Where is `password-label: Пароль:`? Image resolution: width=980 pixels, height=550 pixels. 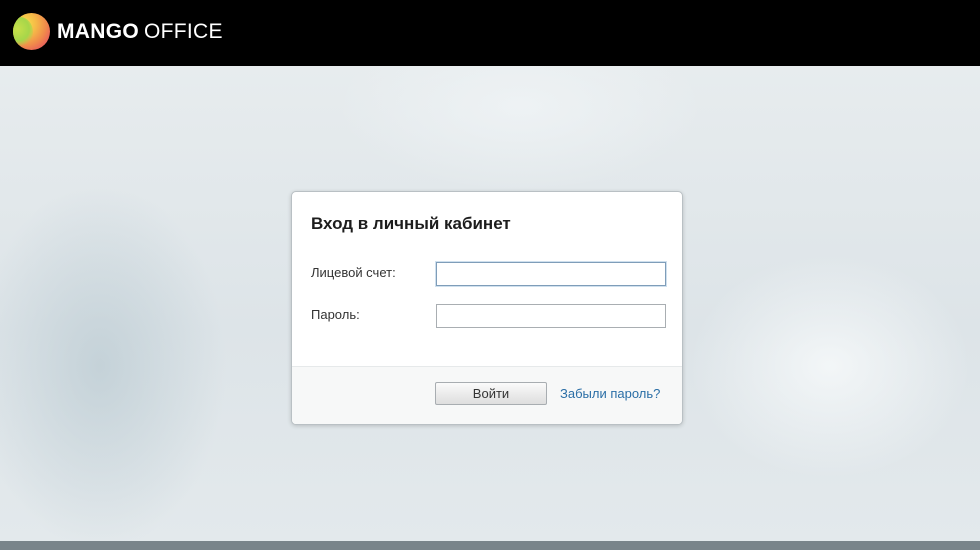
password-label: Пароль: is located at coordinates (335, 314).